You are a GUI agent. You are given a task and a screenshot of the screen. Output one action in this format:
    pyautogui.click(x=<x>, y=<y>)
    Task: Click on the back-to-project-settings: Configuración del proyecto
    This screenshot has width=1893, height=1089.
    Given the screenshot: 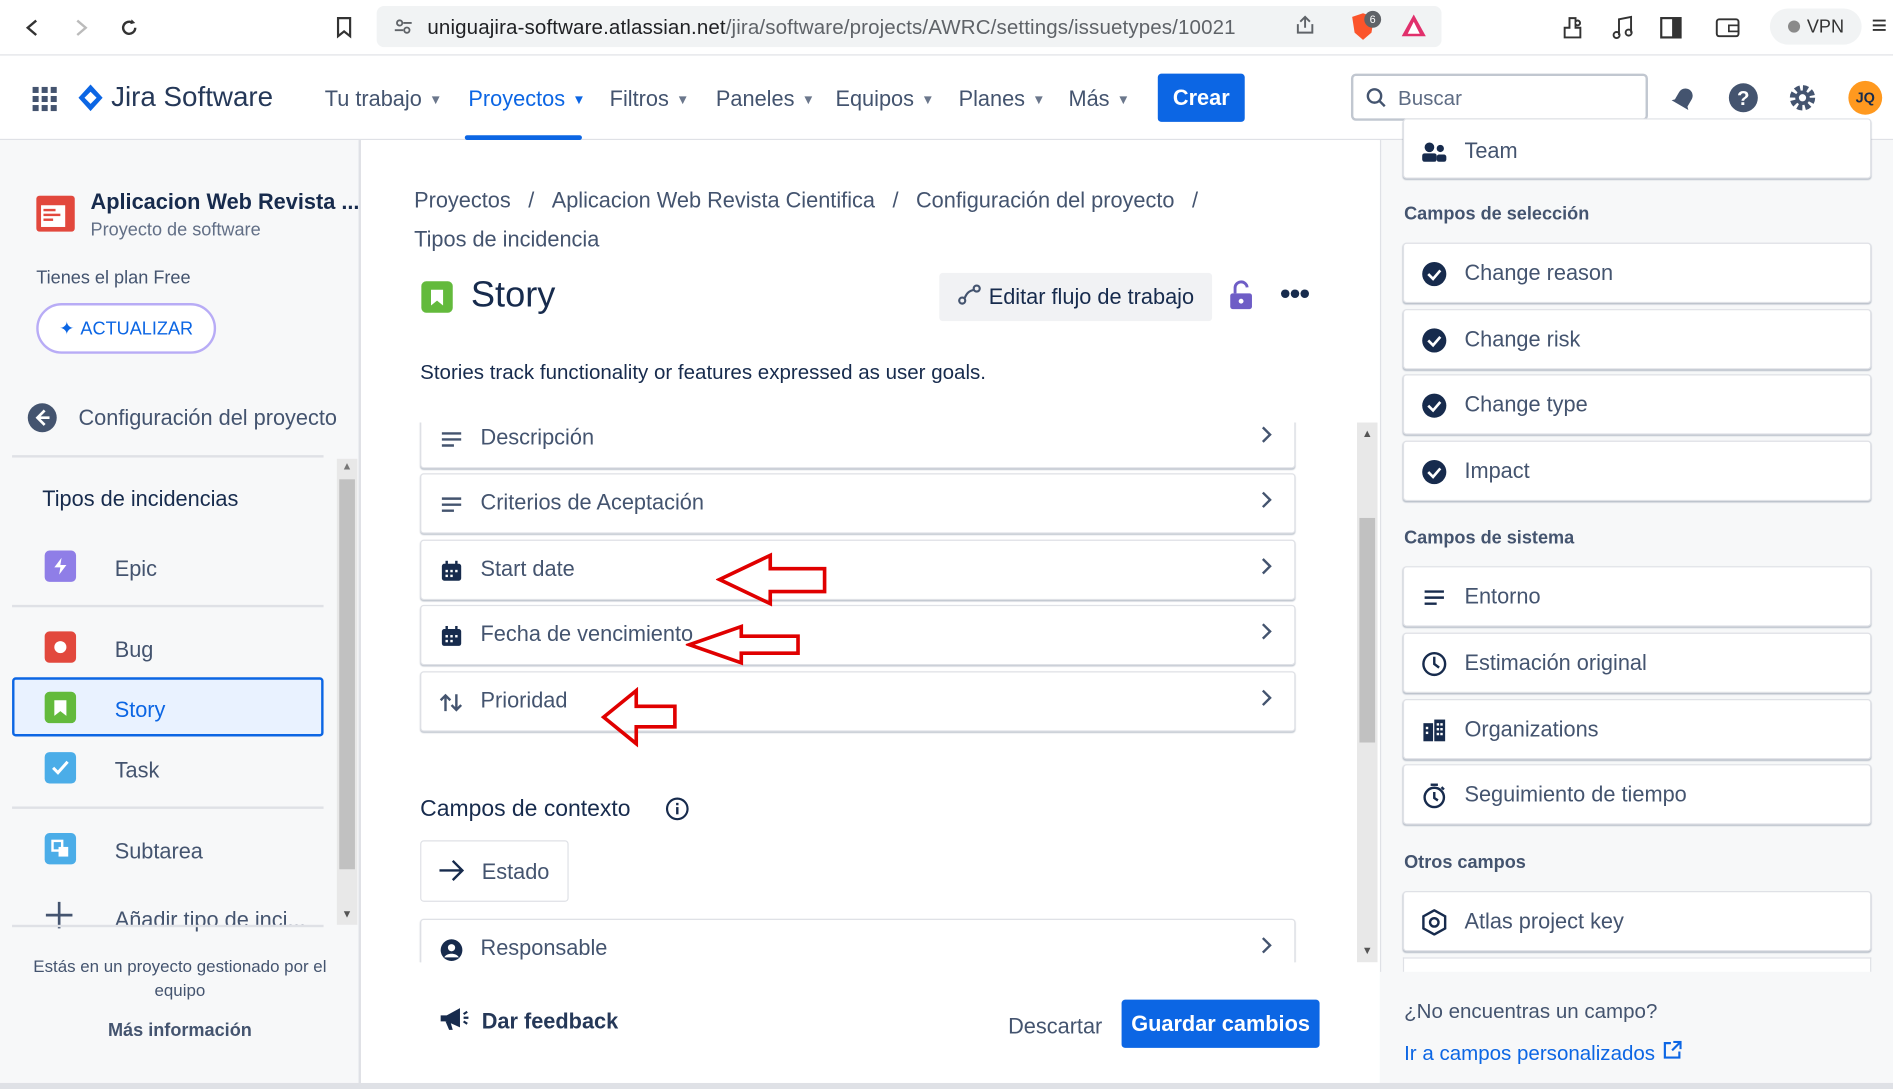 What is the action you would take?
    pyautogui.click(x=207, y=418)
    